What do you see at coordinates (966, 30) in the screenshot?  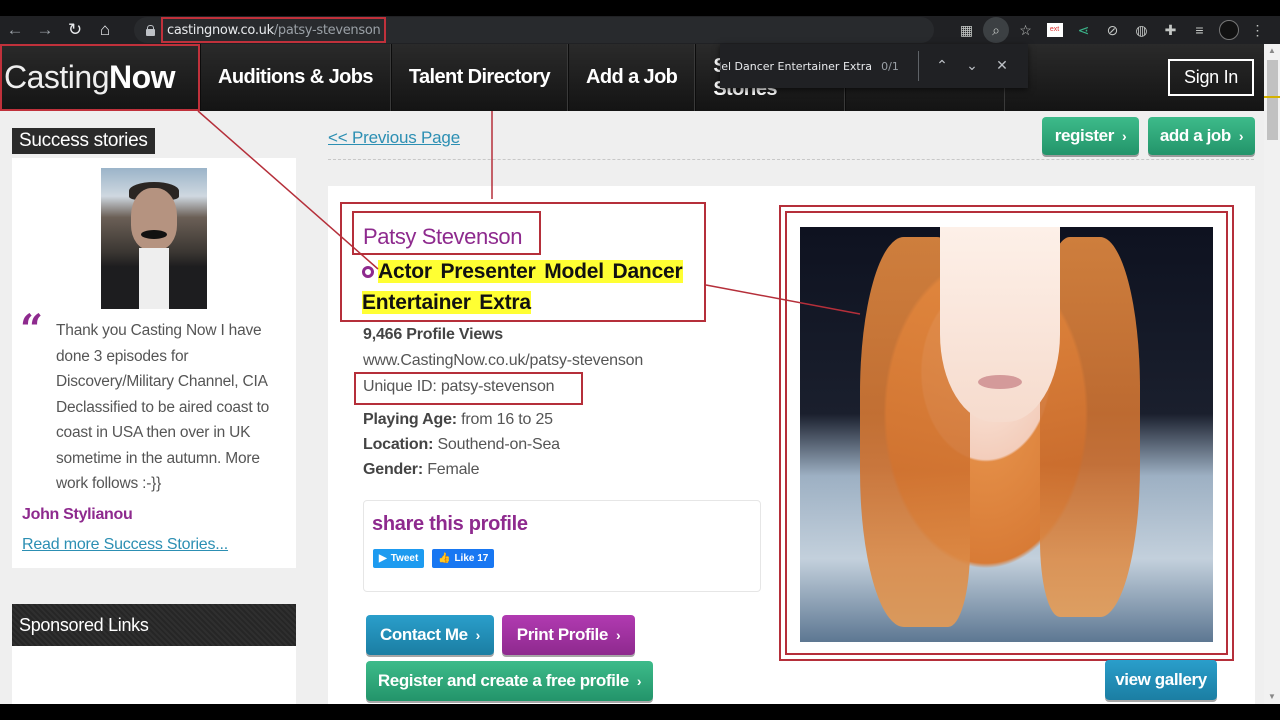 I see `apps-grid-icon: ▦` at bounding box center [966, 30].